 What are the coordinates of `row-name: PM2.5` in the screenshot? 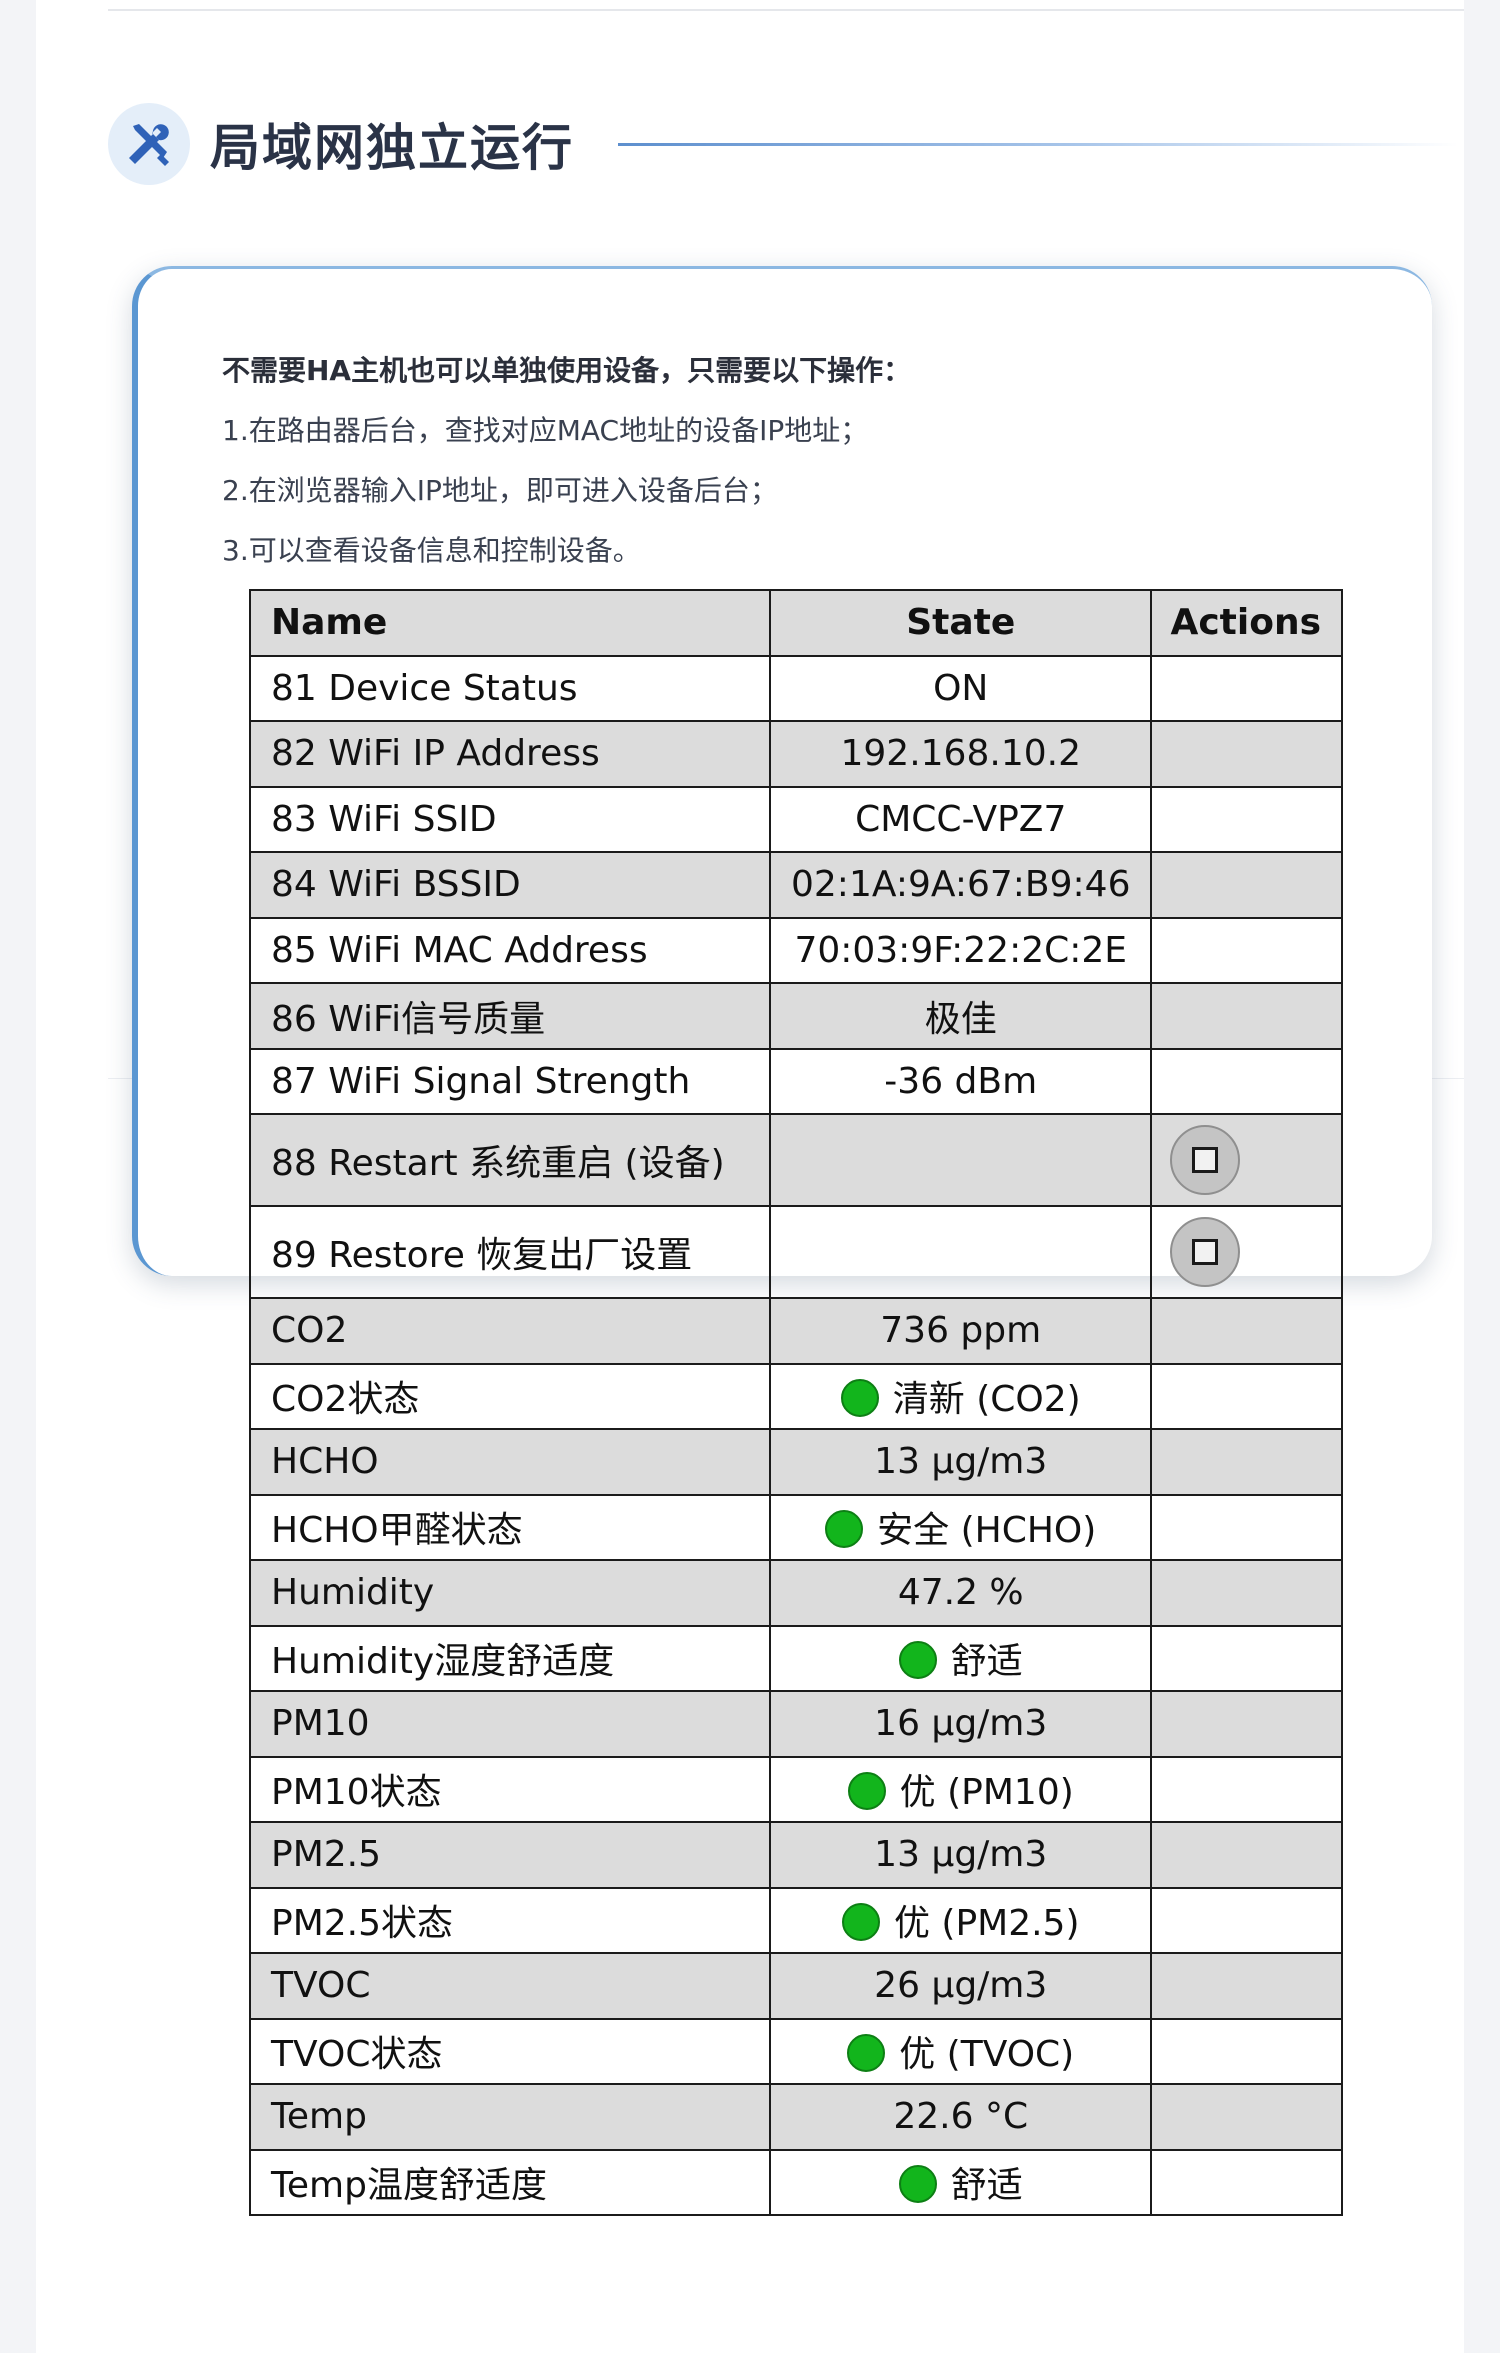 It's located at (510, 1855).